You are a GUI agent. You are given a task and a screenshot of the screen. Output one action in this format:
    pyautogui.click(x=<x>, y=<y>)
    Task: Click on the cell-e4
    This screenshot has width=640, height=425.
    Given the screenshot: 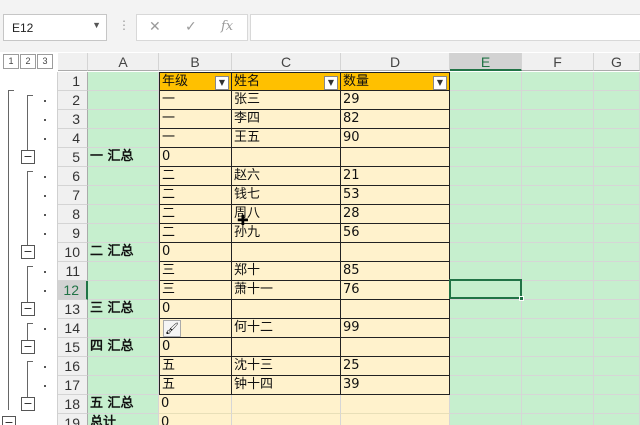 What is the action you would take?
    pyautogui.click(x=486, y=138)
    